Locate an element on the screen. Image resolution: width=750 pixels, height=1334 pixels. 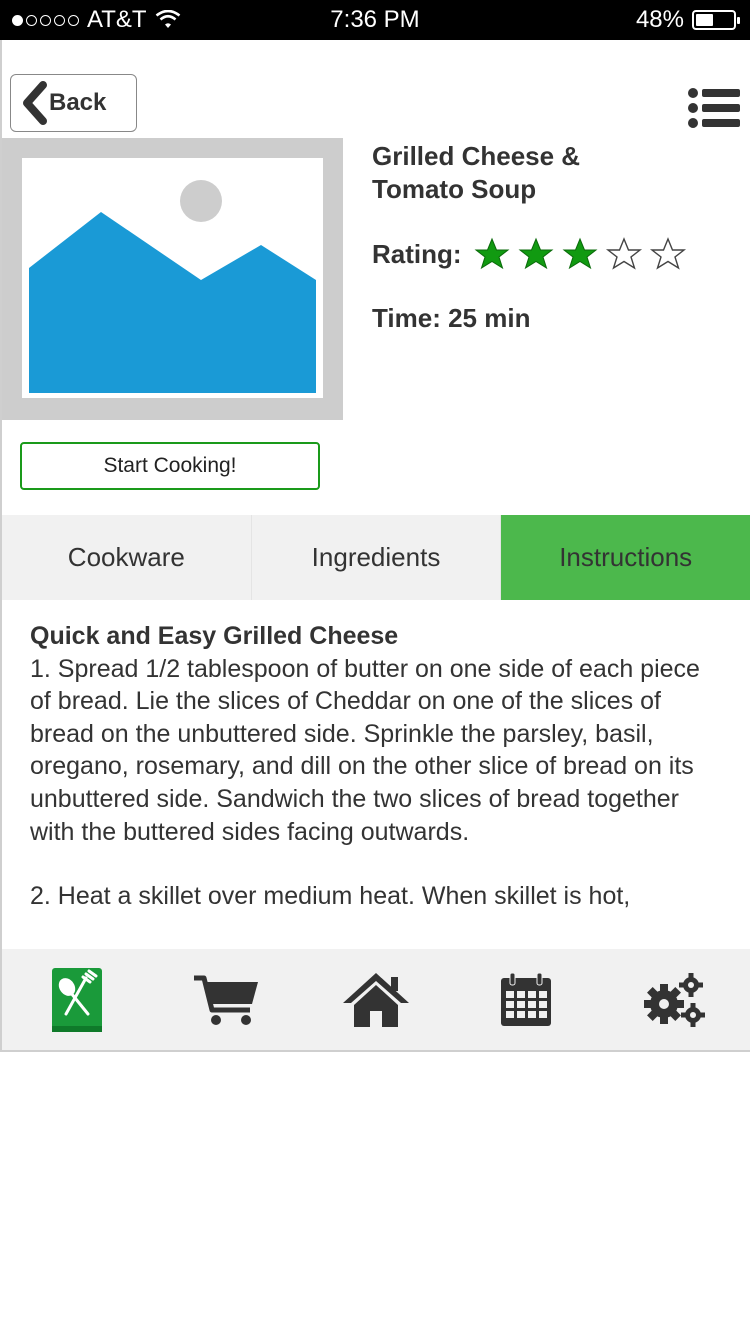
rating-row: Rating: is located at coordinates (531, 254).